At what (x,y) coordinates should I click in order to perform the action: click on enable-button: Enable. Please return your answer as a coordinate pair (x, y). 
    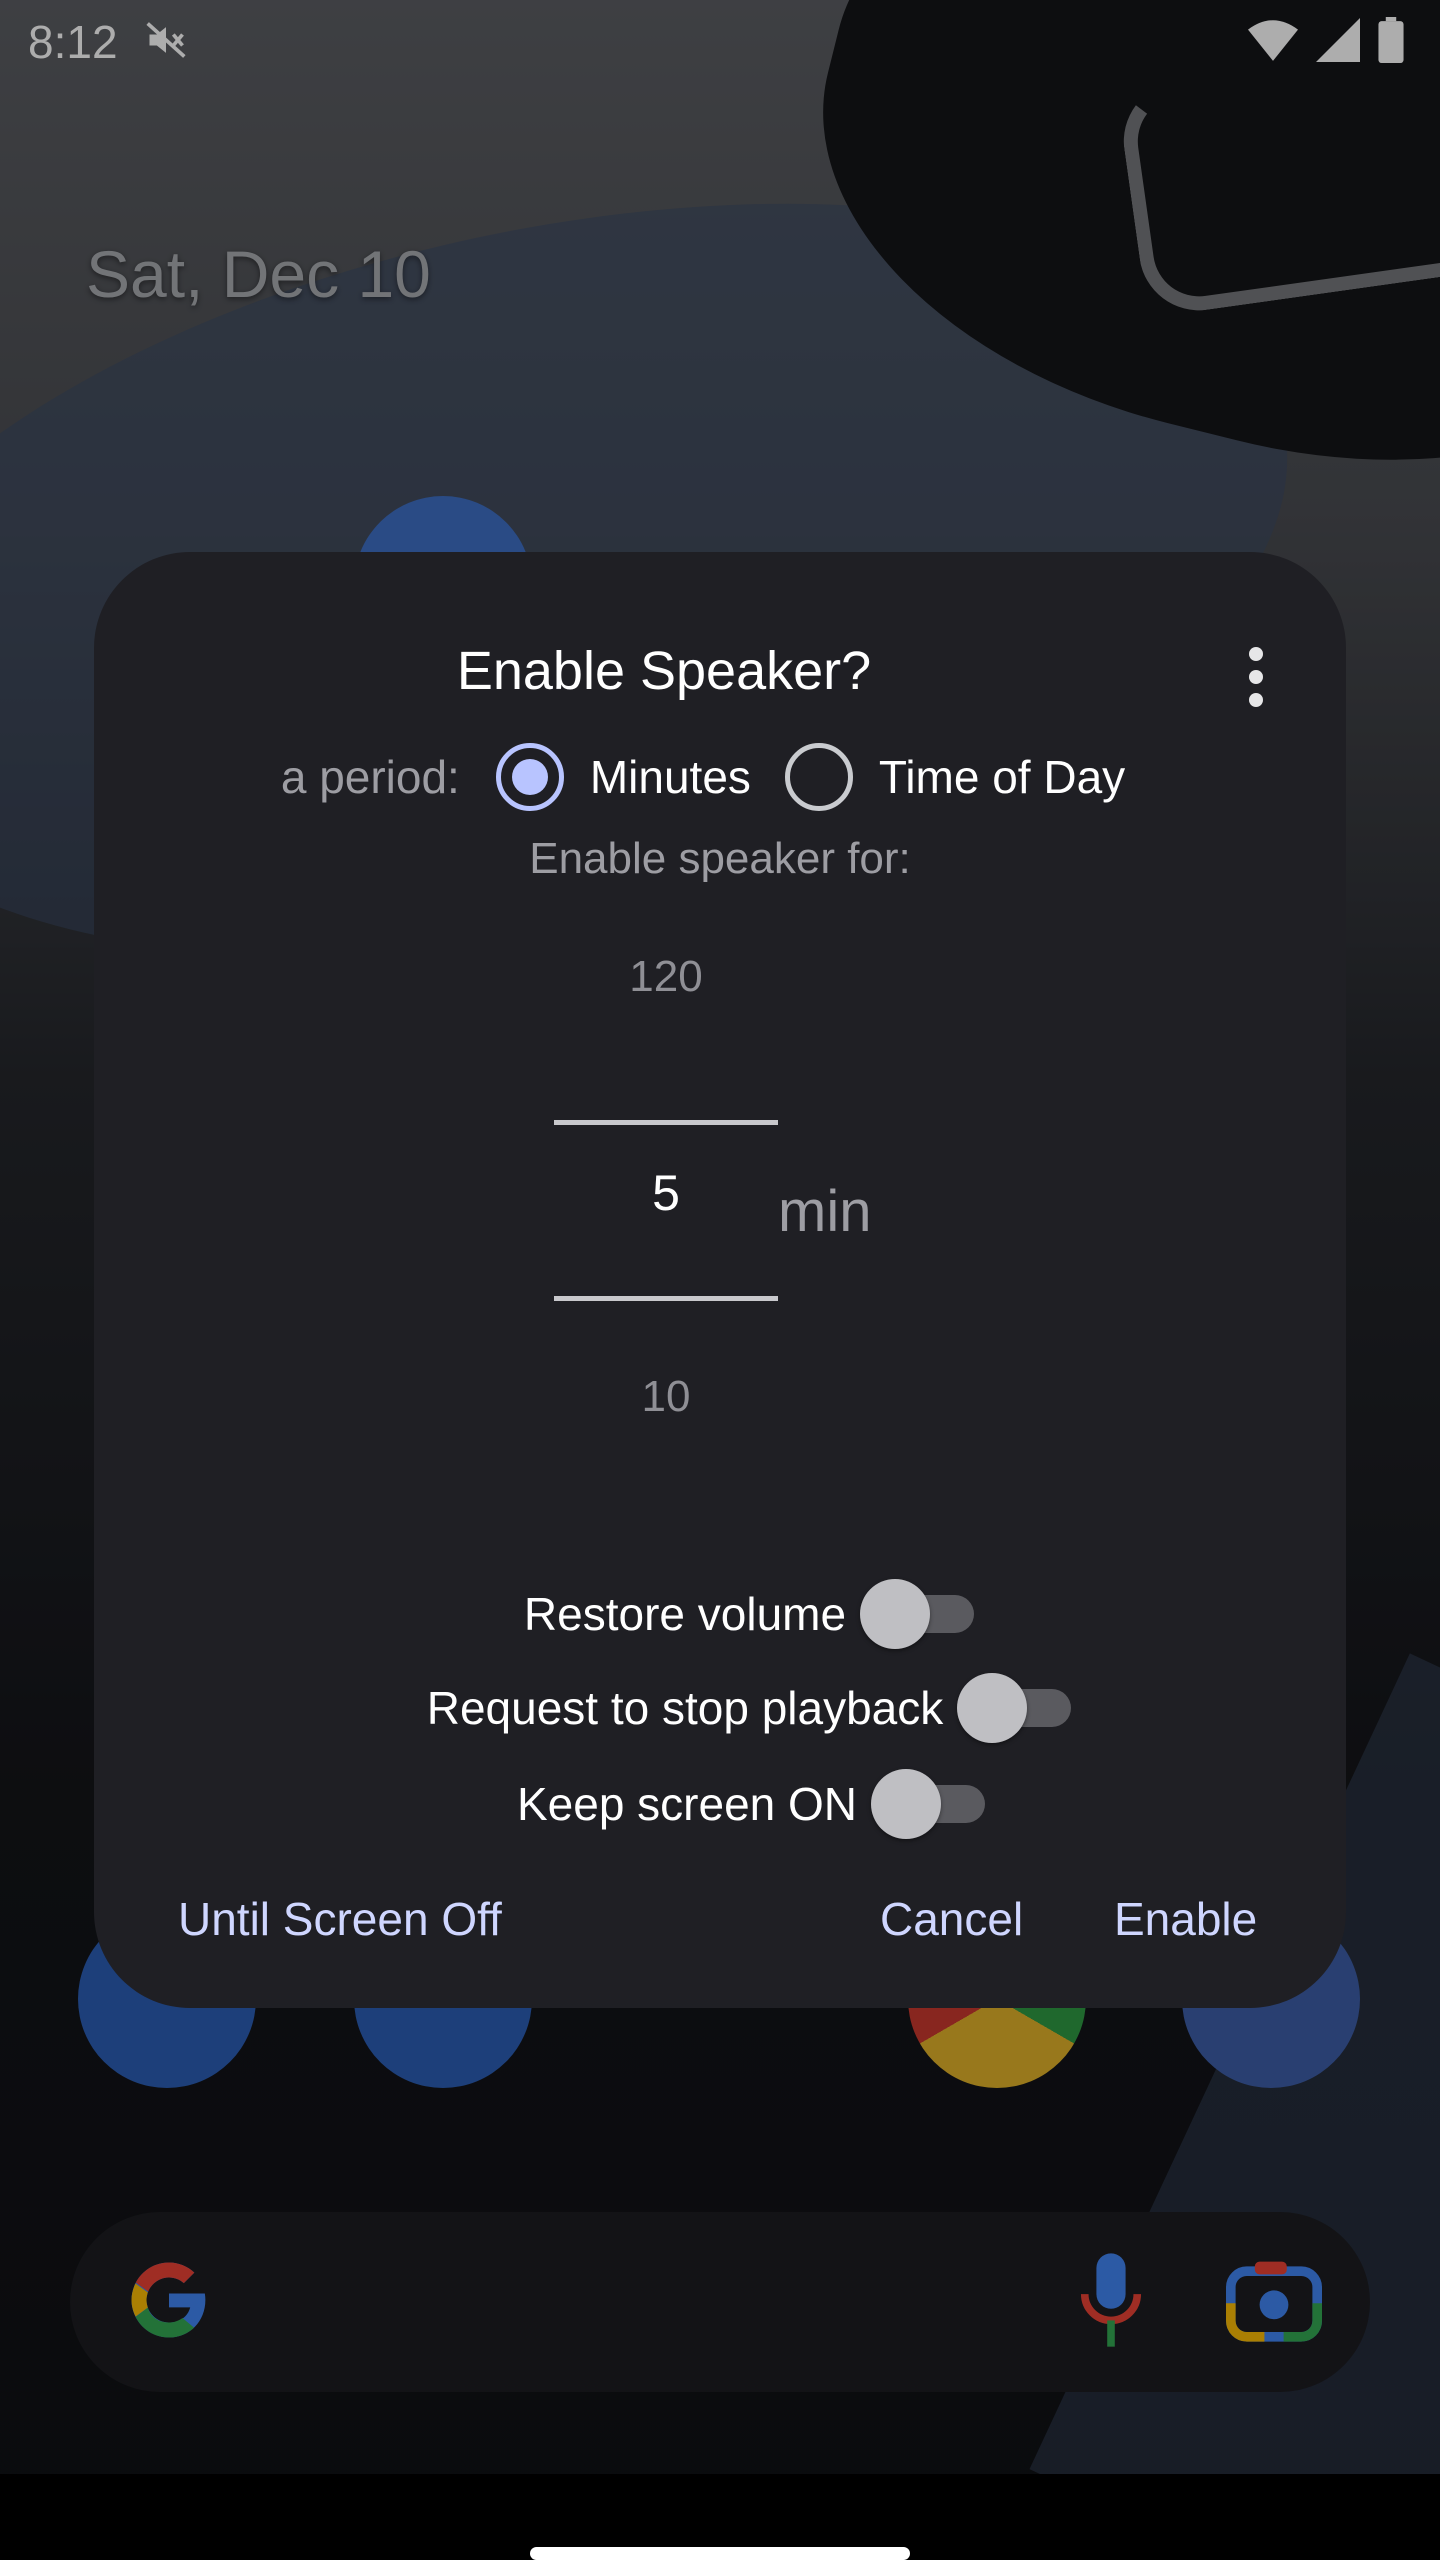
    Looking at the image, I should click on (1185, 1919).